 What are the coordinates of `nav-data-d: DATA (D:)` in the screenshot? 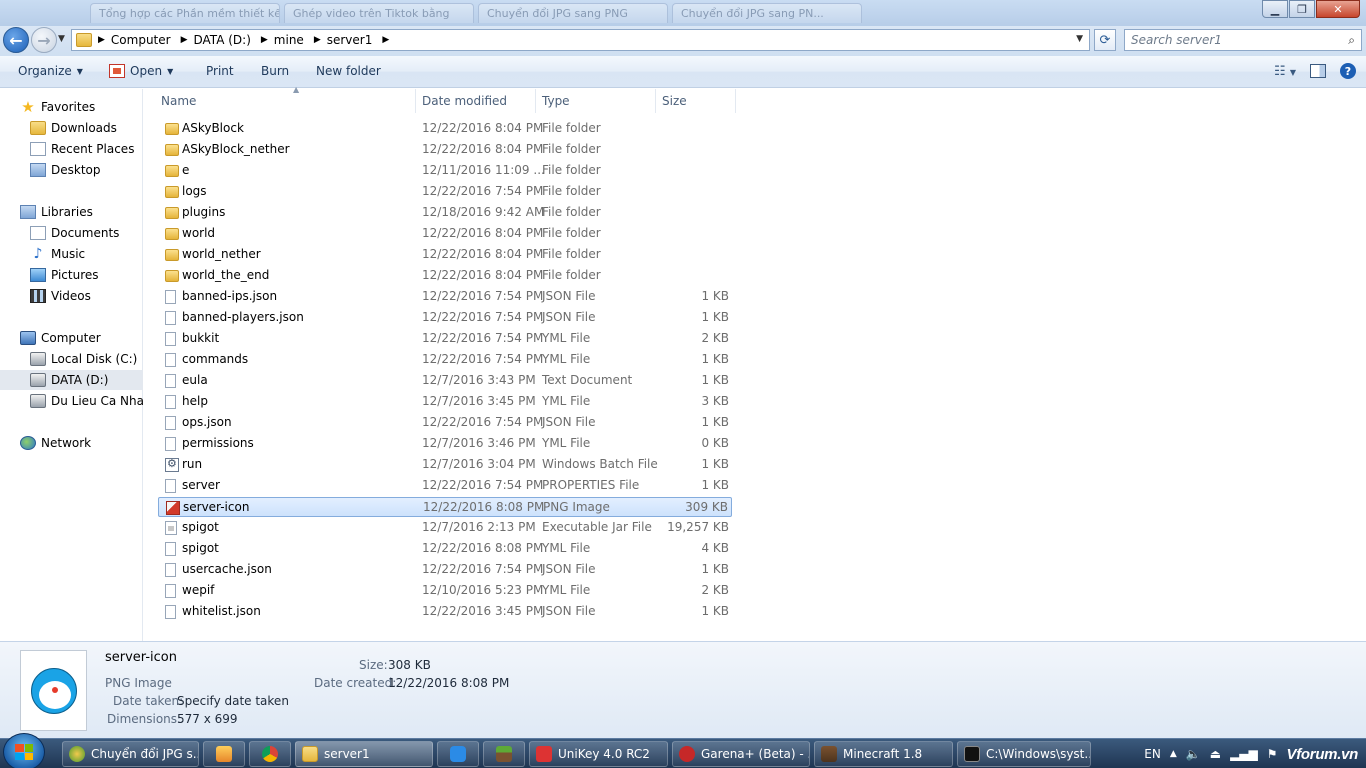 It's located at (71, 380).